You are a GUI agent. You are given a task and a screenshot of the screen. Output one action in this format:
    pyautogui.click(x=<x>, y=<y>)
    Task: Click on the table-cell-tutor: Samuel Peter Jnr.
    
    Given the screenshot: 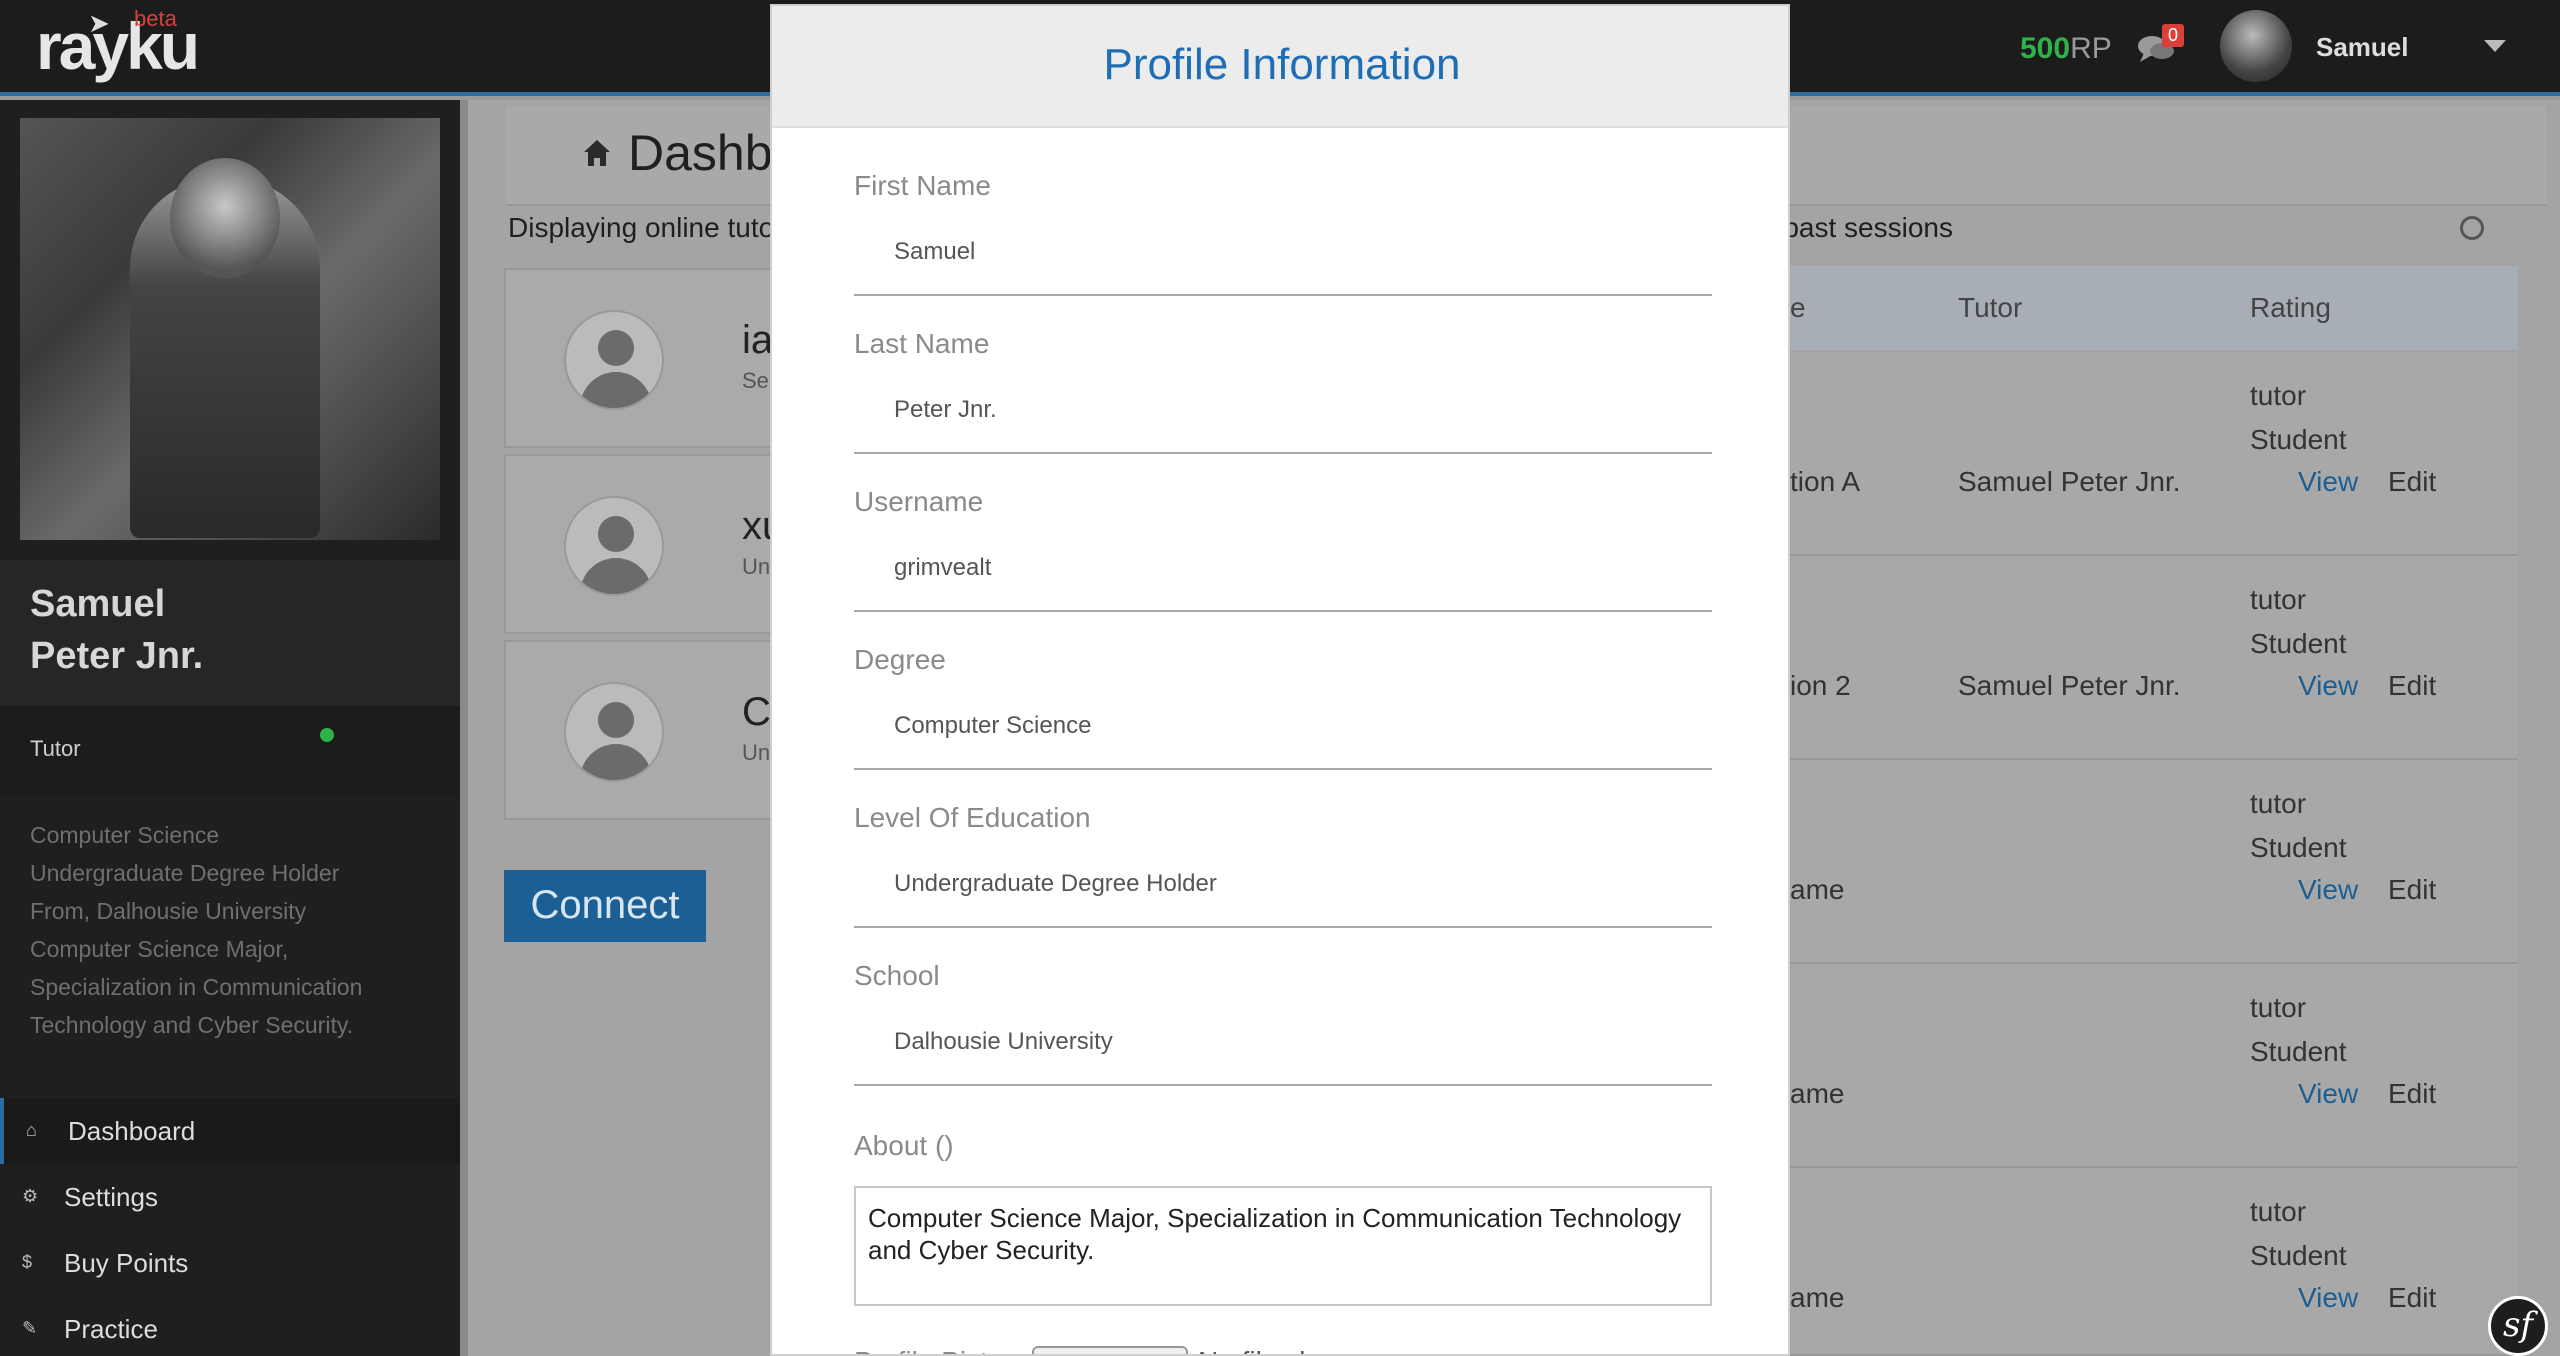 What is the action you would take?
    pyautogui.click(x=2069, y=685)
    